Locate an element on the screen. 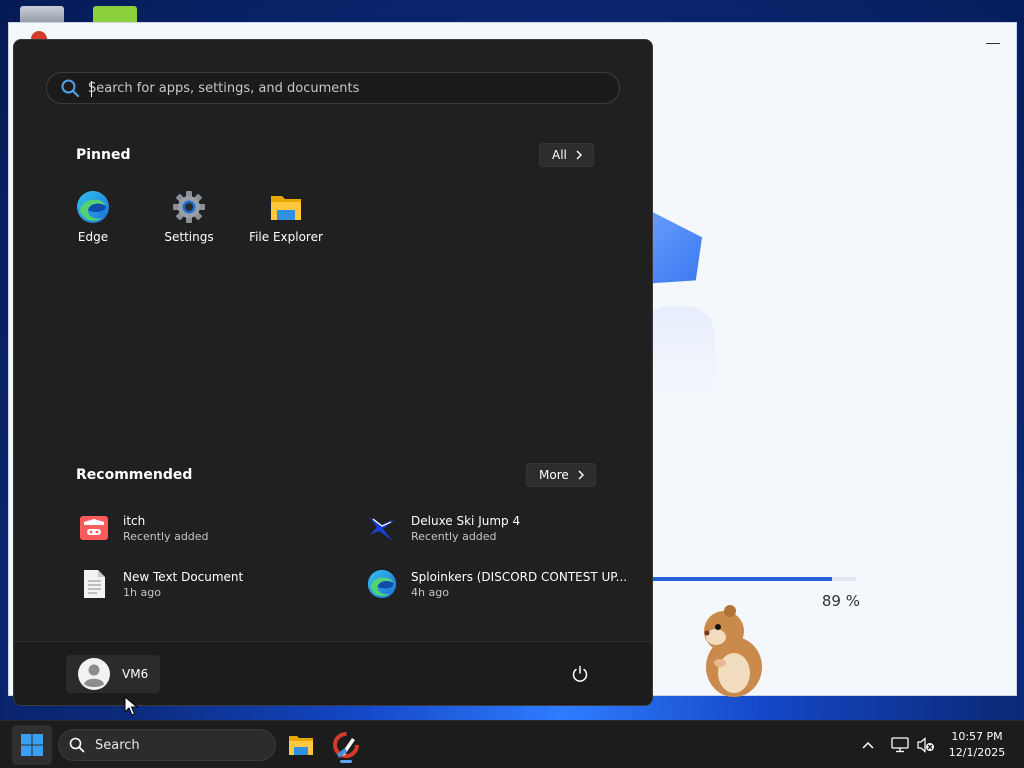 Image resolution: width=1024 pixels, height=768 pixels. text-caret is located at coordinates (91, 89).